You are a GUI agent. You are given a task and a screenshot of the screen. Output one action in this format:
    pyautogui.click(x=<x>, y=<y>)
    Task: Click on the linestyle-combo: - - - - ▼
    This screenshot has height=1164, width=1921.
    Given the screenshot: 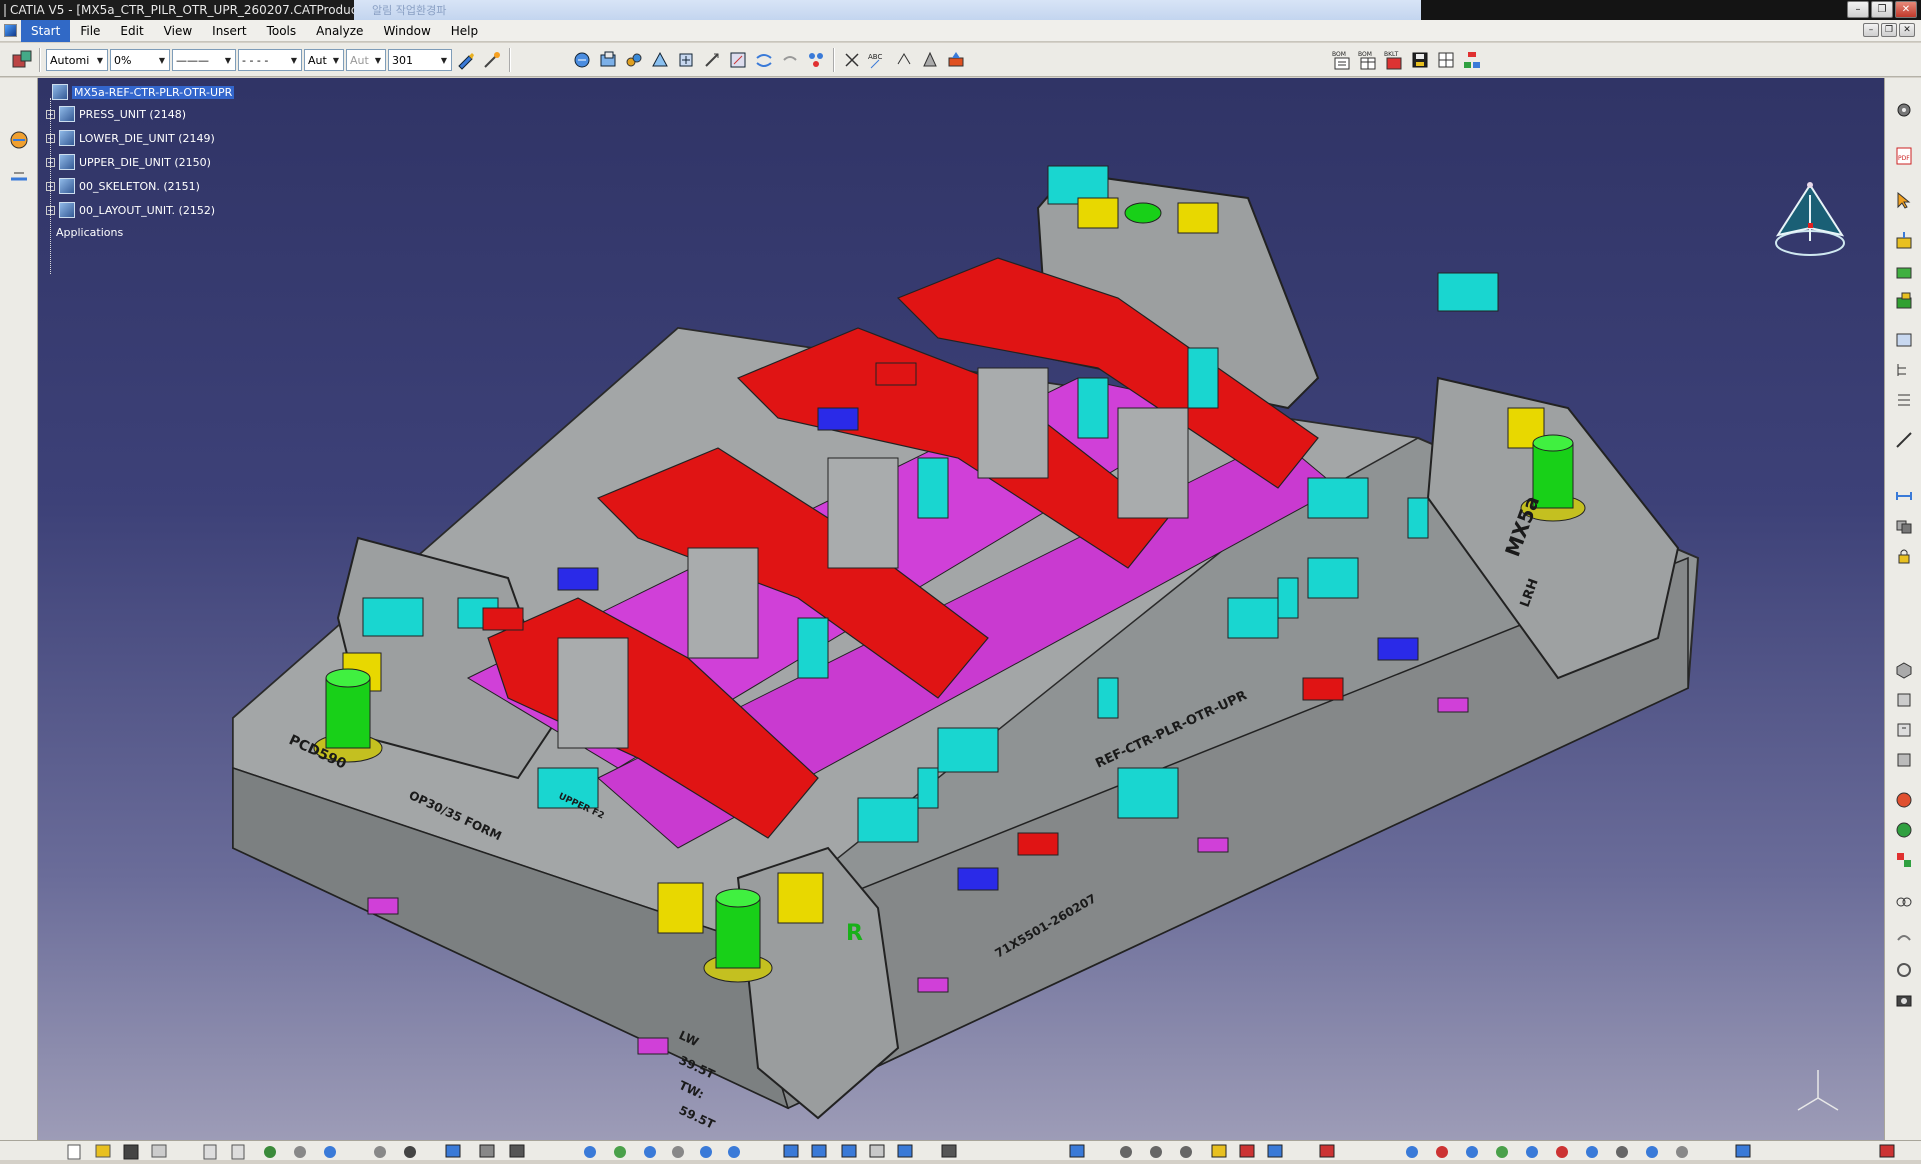 What is the action you would take?
    pyautogui.click(x=270, y=60)
    